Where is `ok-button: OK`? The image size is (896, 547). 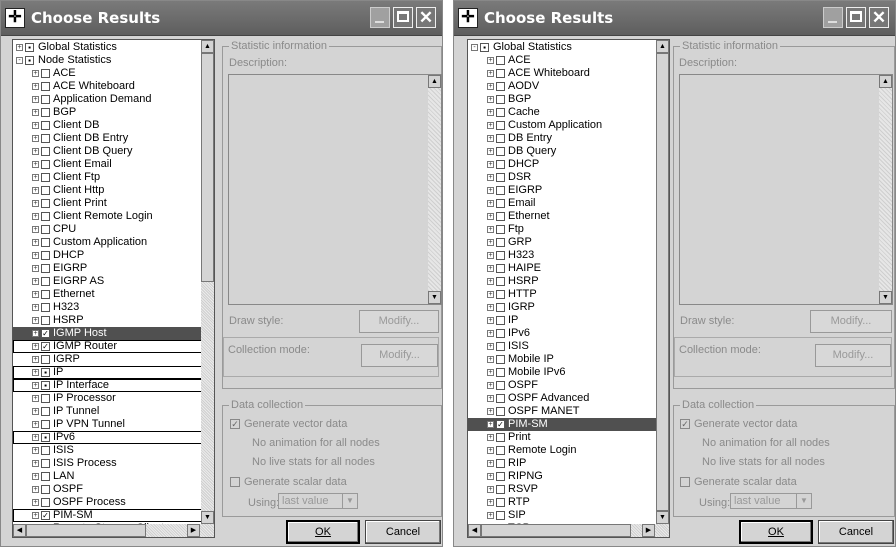
ok-button: OK is located at coordinates (776, 532).